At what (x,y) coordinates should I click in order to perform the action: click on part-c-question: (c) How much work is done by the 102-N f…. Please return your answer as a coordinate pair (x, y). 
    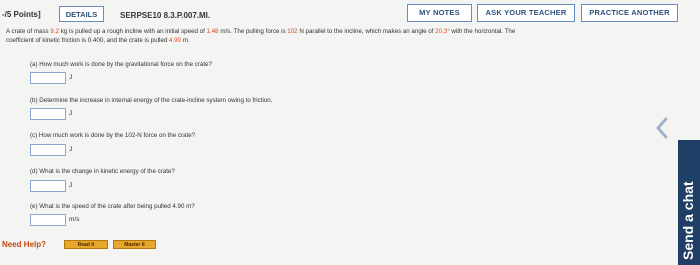
    Looking at the image, I should click on (113, 135).